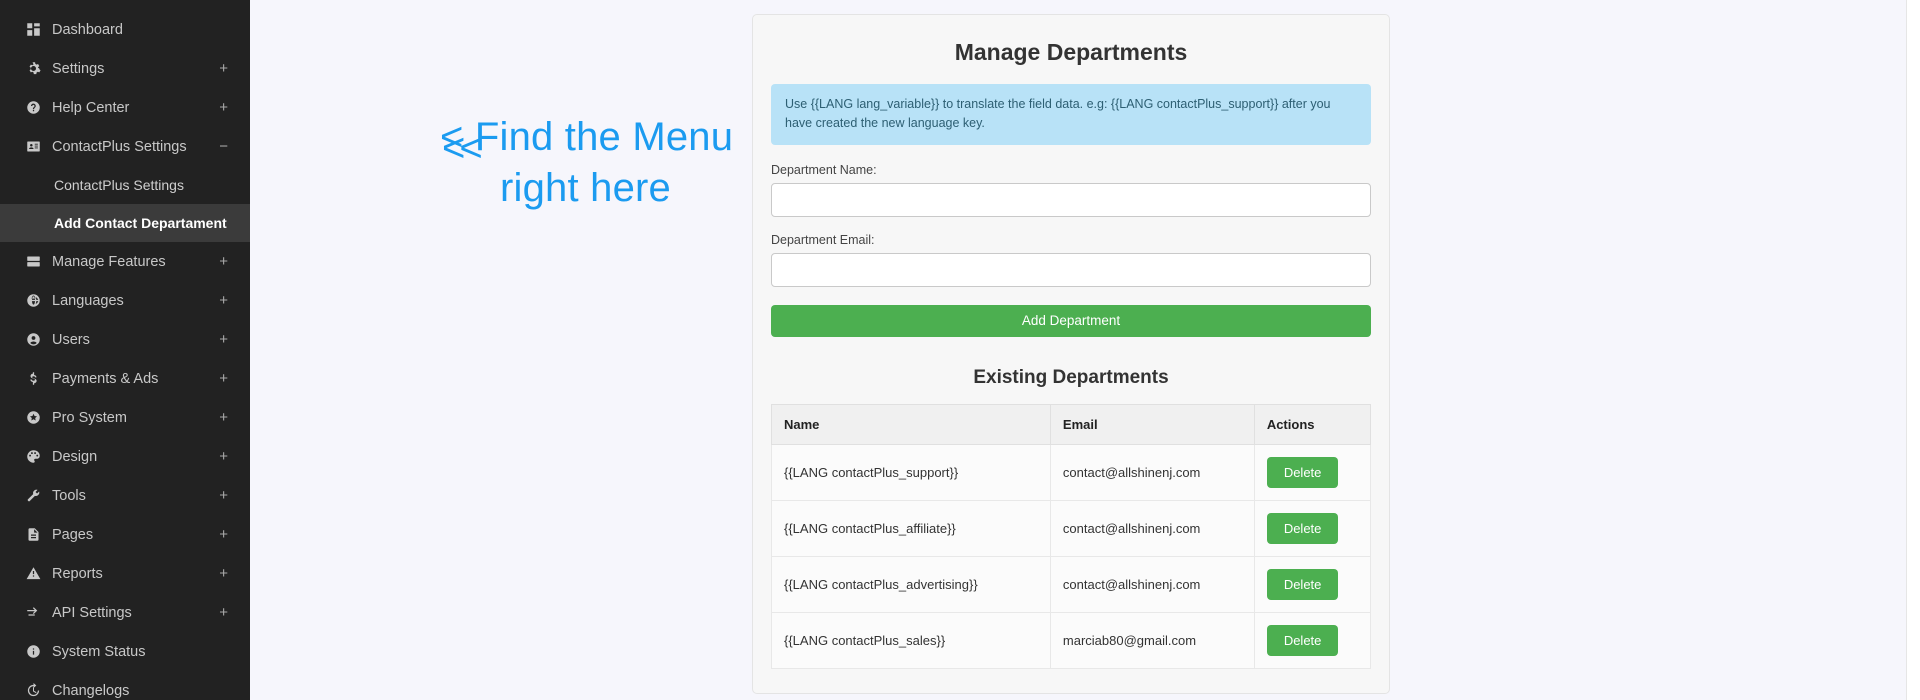  I want to click on sidebar-item-contactplus-settings: ContactPlus Settings, so click(125, 185).